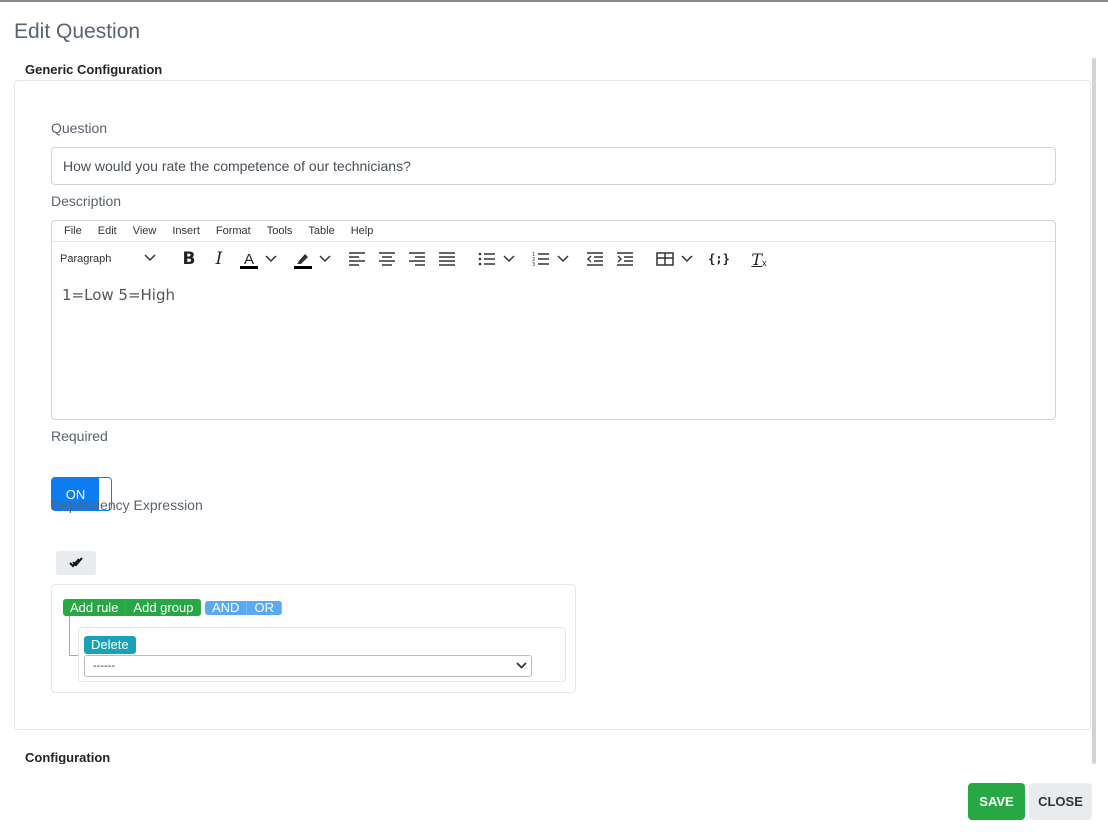 The height and width of the screenshot is (832, 1108). Describe the element at coordinates (189, 259) in the screenshot. I see `bold-icon: B` at that location.